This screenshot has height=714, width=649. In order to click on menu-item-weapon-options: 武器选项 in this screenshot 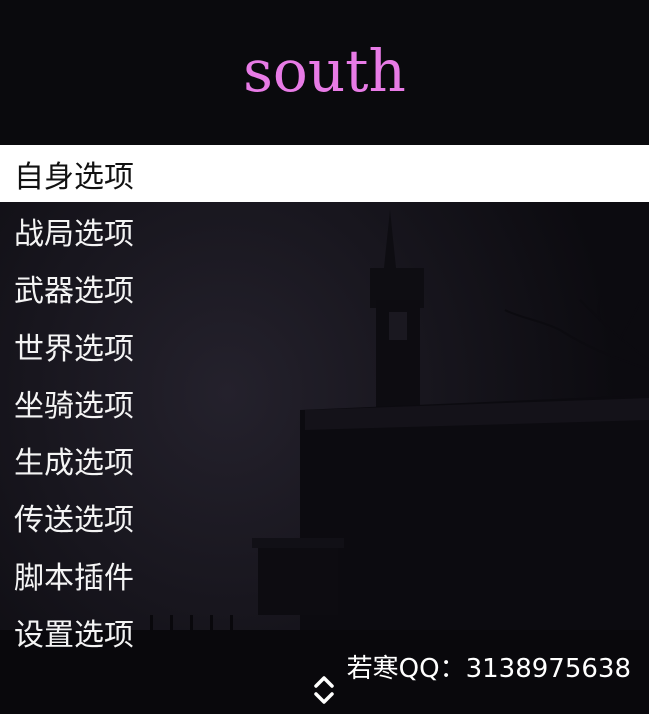, I will do `click(324, 288)`.